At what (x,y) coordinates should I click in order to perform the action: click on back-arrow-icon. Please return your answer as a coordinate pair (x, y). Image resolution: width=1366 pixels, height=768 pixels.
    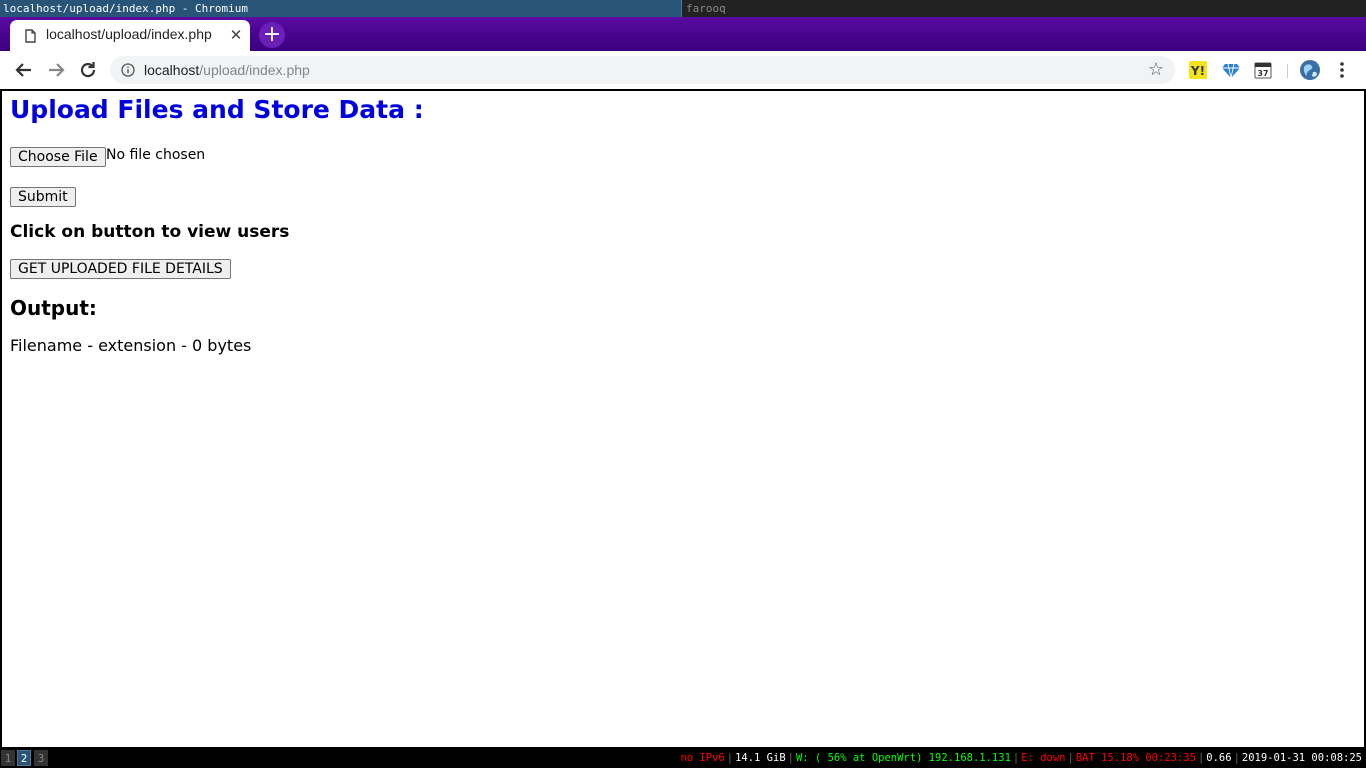
    Looking at the image, I should click on (24, 70).